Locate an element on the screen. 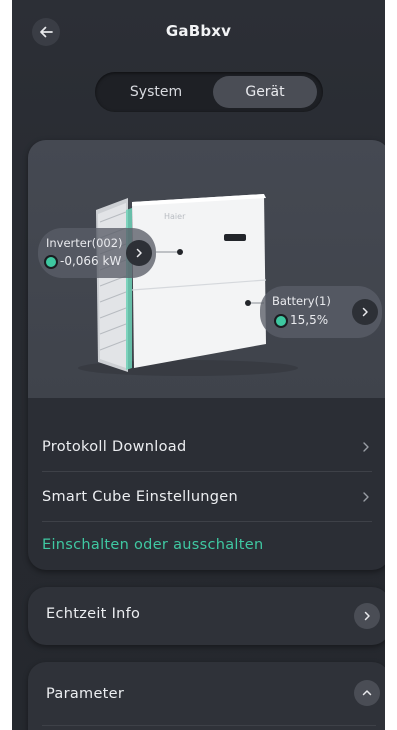 Image resolution: width=397 pixels, height=730 pixels. tab-system: System is located at coordinates (156, 92).